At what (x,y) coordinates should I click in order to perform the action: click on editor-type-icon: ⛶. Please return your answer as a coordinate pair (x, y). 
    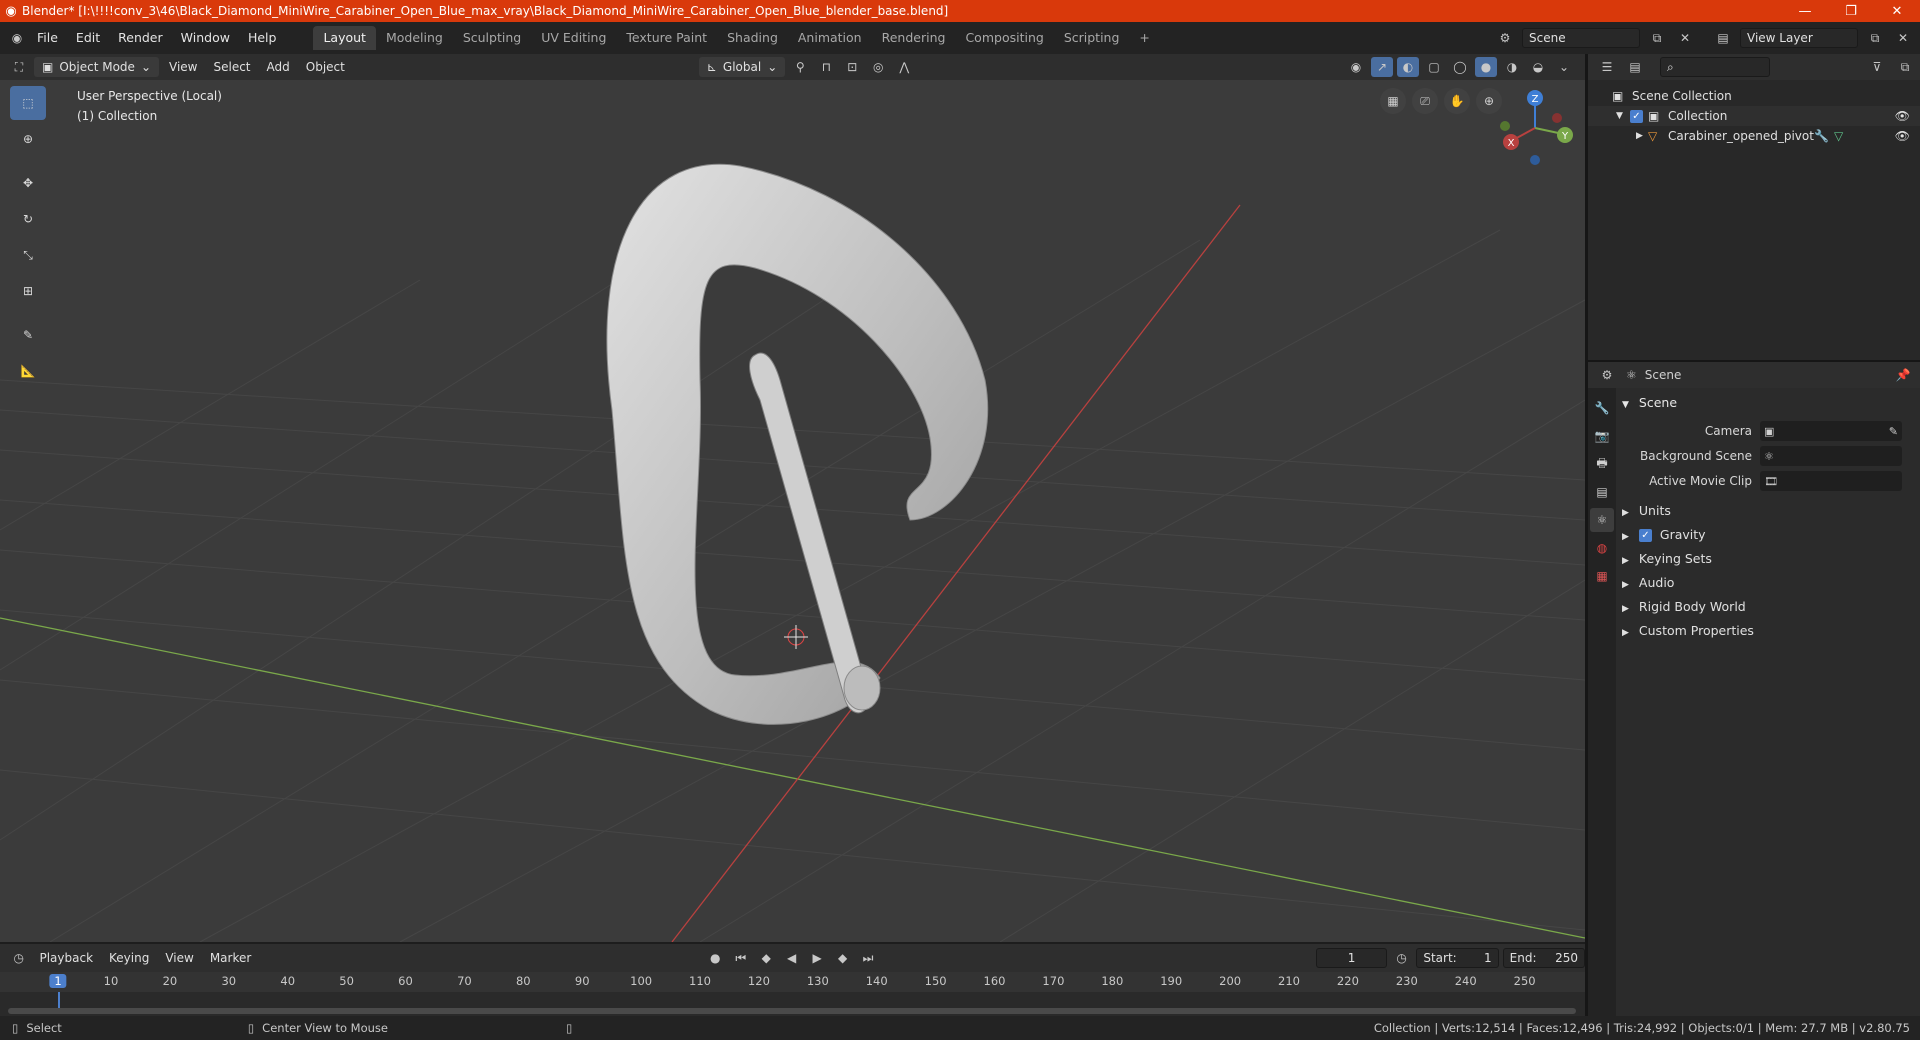
    Looking at the image, I should click on (19, 67).